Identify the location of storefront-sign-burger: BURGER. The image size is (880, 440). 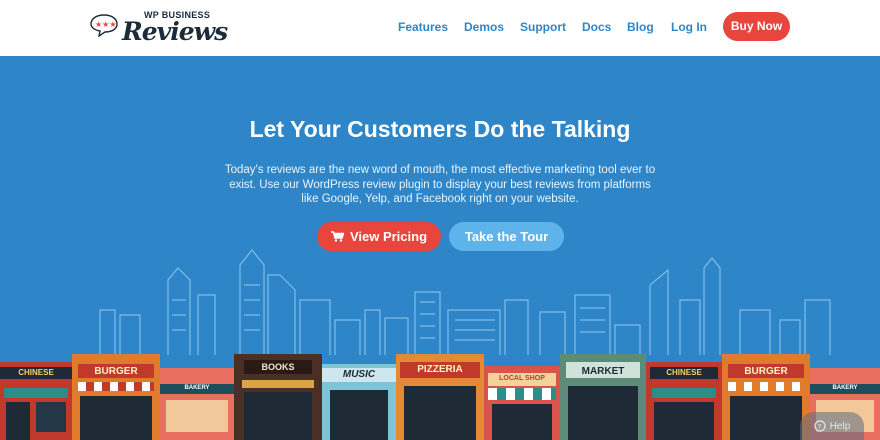
(116, 371).